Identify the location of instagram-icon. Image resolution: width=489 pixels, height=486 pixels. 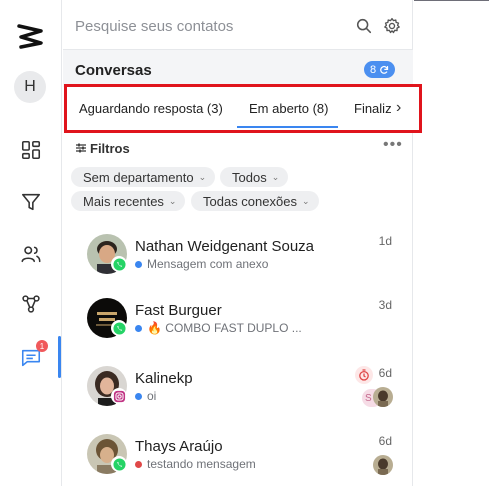
(119, 396).